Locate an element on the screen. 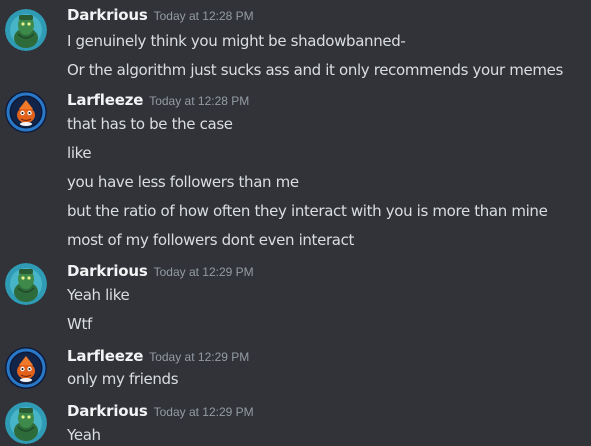 Image resolution: width=591 pixels, height=446 pixels. message-text: that has to be the case is located at coordinates (150, 124).